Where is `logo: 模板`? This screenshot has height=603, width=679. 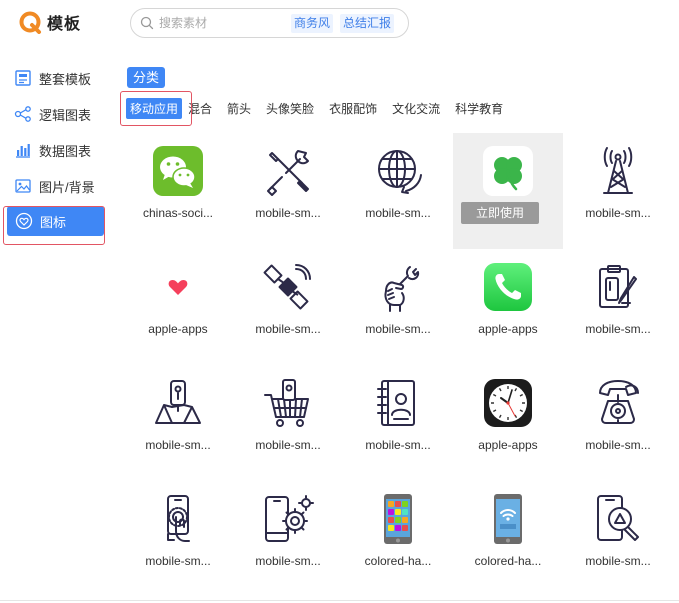
logo: 模板 is located at coordinates (49, 22).